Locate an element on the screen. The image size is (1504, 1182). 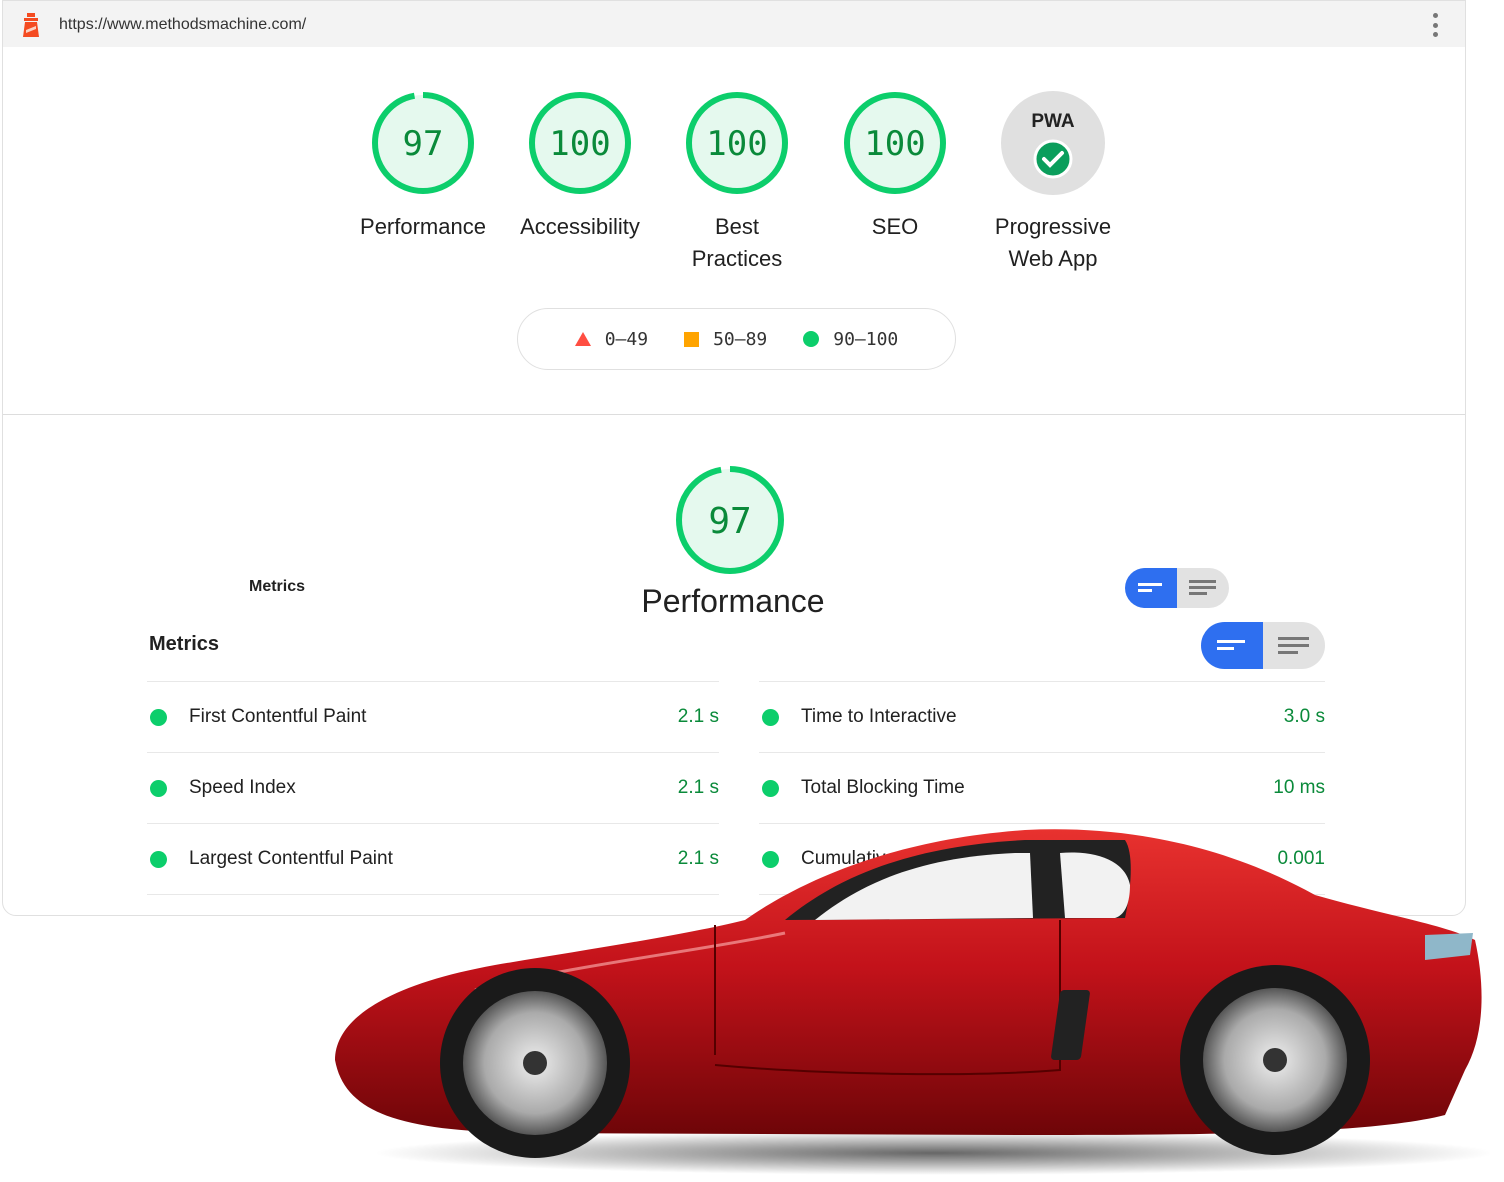
check-circle-icon is located at coordinates (1053, 159).